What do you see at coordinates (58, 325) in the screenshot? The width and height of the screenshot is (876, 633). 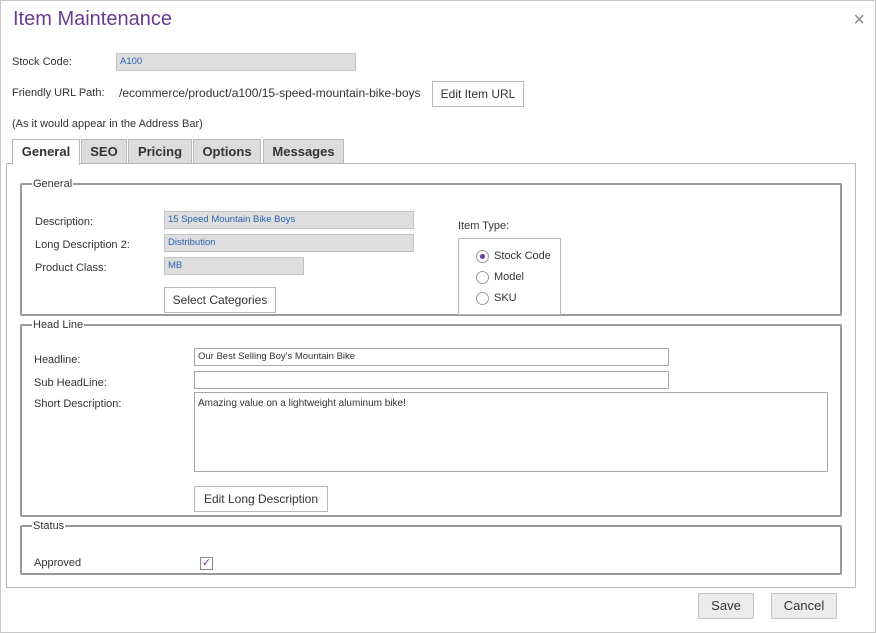 I see `headline-legend: Head Line` at bounding box center [58, 325].